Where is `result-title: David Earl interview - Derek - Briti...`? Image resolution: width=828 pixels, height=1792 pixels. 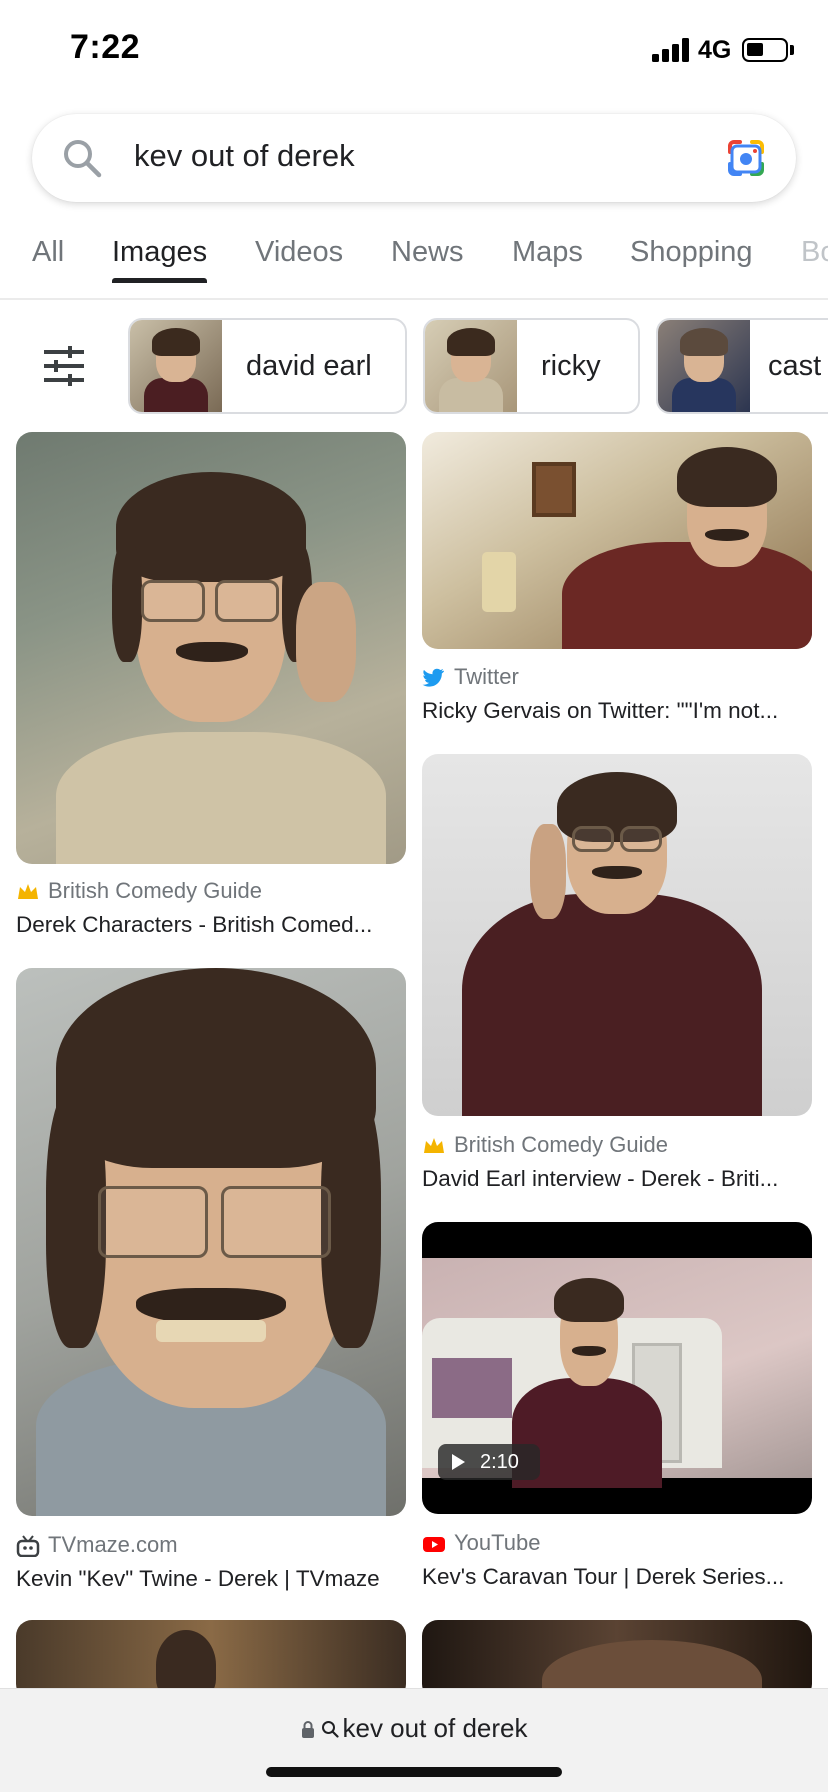
result-title: David Earl interview - Derek - Briti... is located at coordinates (617, 1179).